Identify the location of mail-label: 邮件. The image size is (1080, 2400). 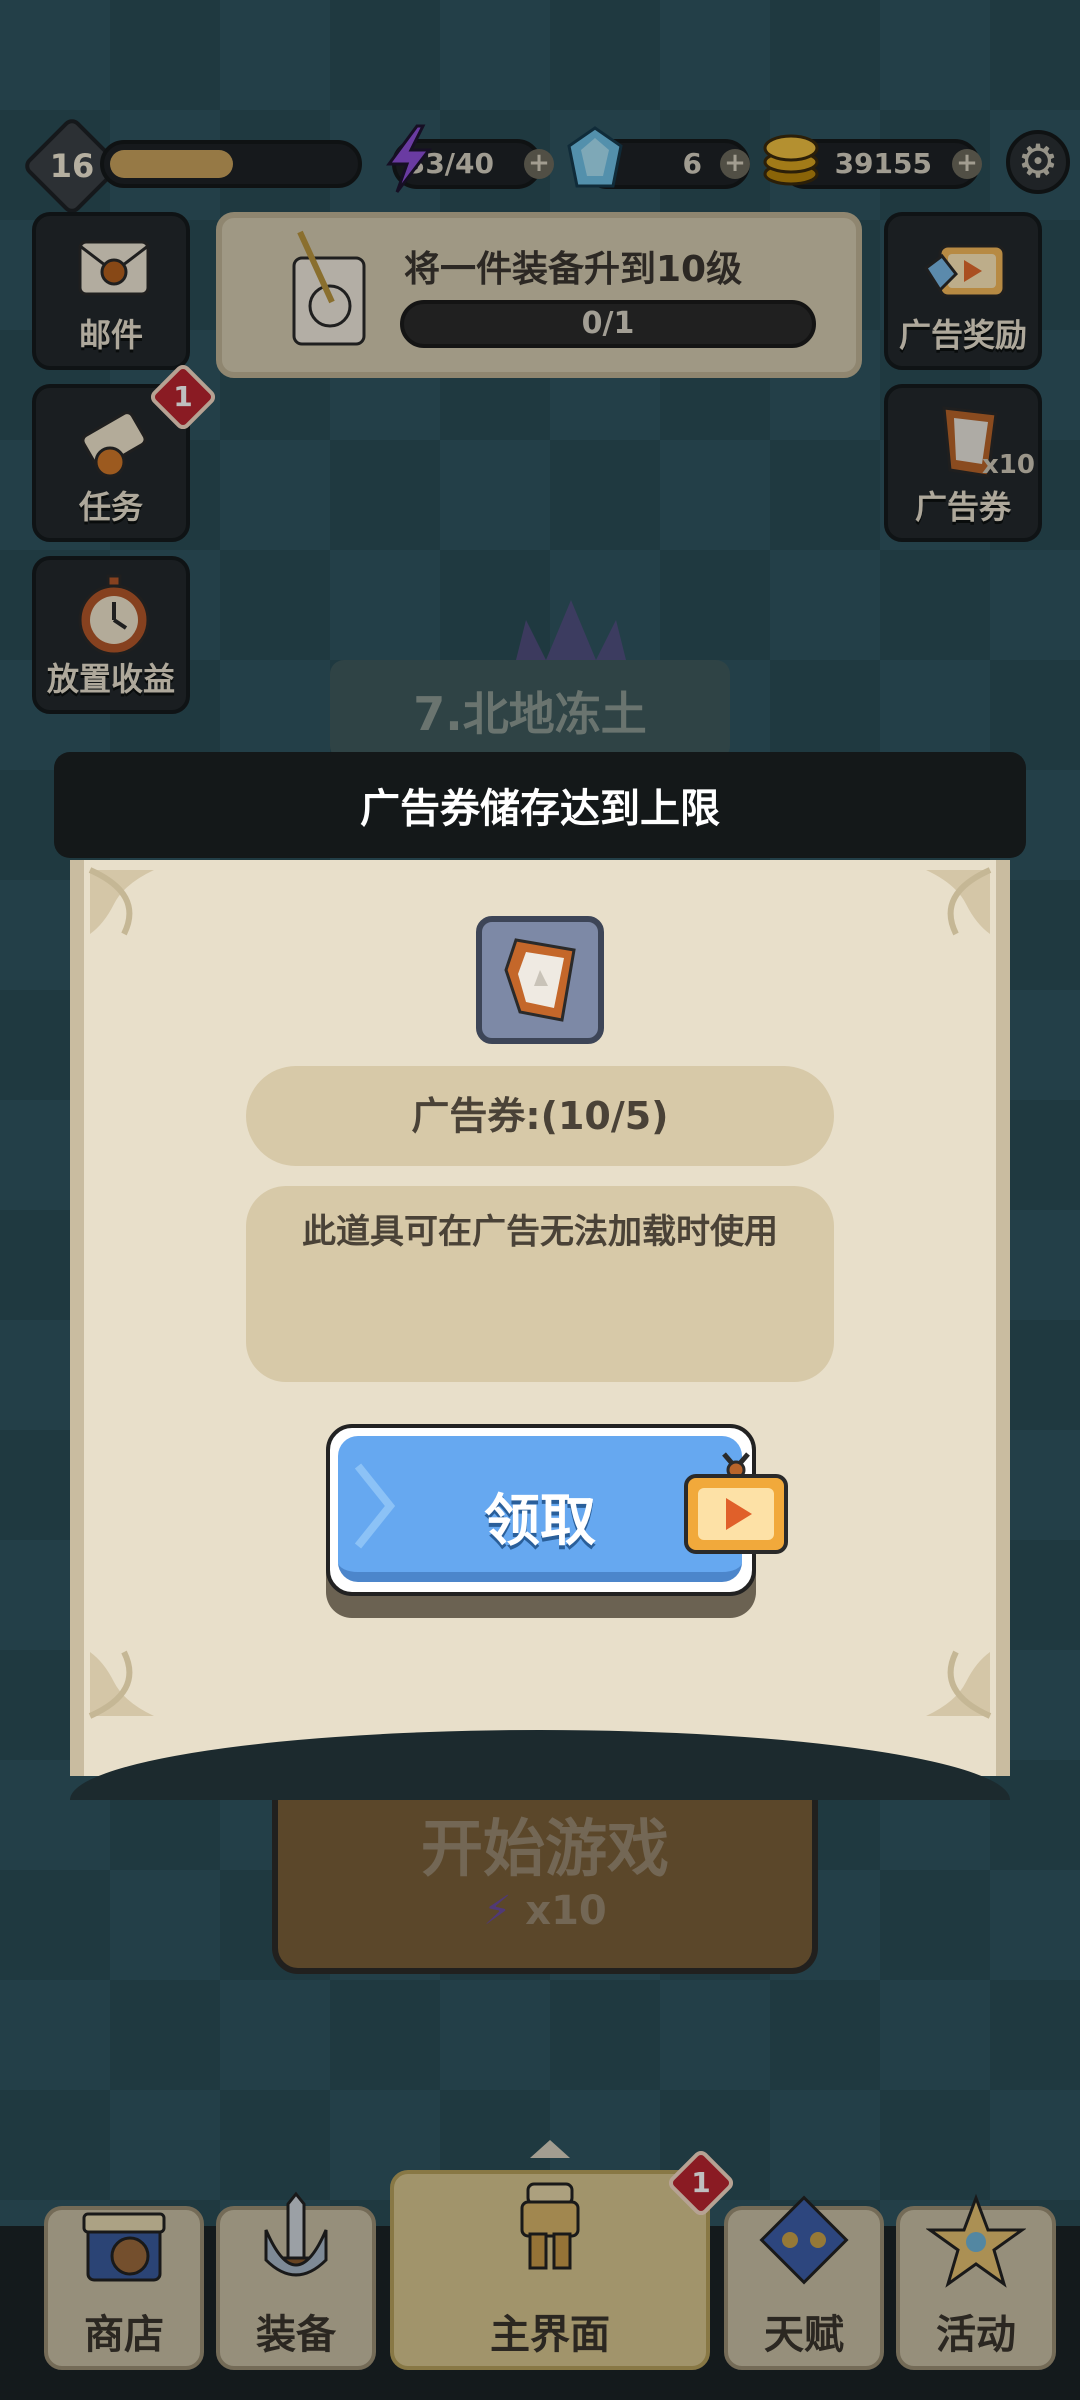
(110, 335).